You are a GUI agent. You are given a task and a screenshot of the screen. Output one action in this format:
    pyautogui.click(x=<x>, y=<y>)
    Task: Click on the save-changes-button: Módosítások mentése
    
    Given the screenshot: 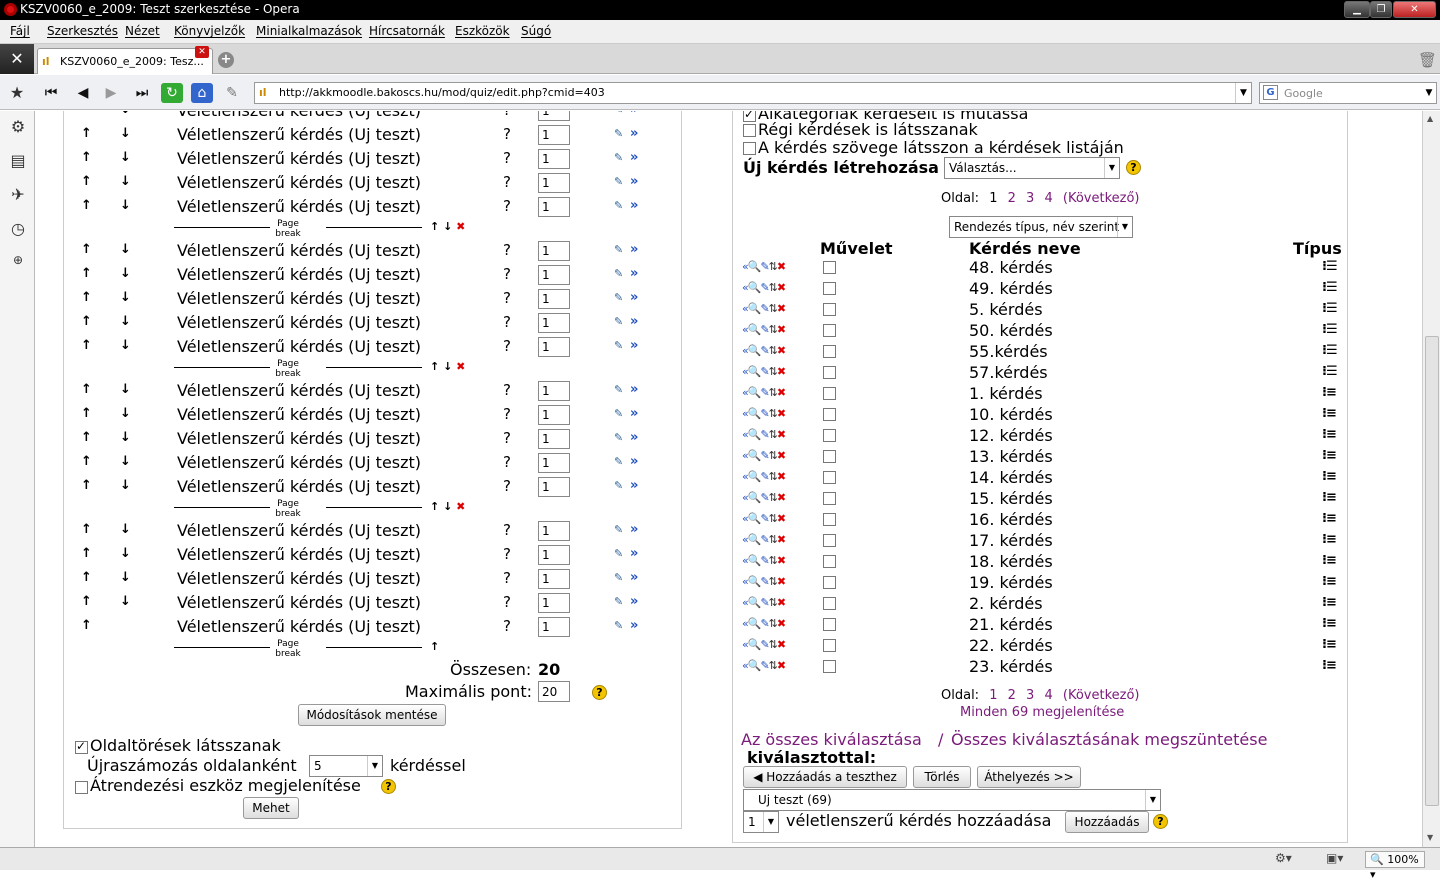 What is the action you would take?
    pyautogui.click(x=372, y=715)
    